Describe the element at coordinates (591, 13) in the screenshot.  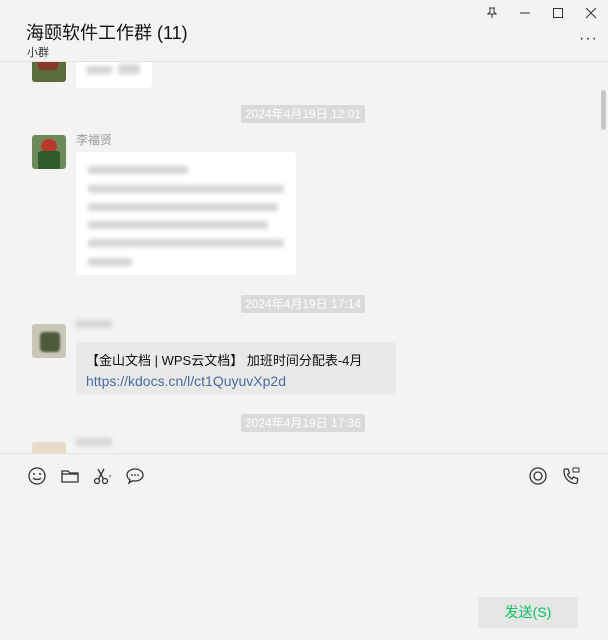
I see `close-icon` at that location.